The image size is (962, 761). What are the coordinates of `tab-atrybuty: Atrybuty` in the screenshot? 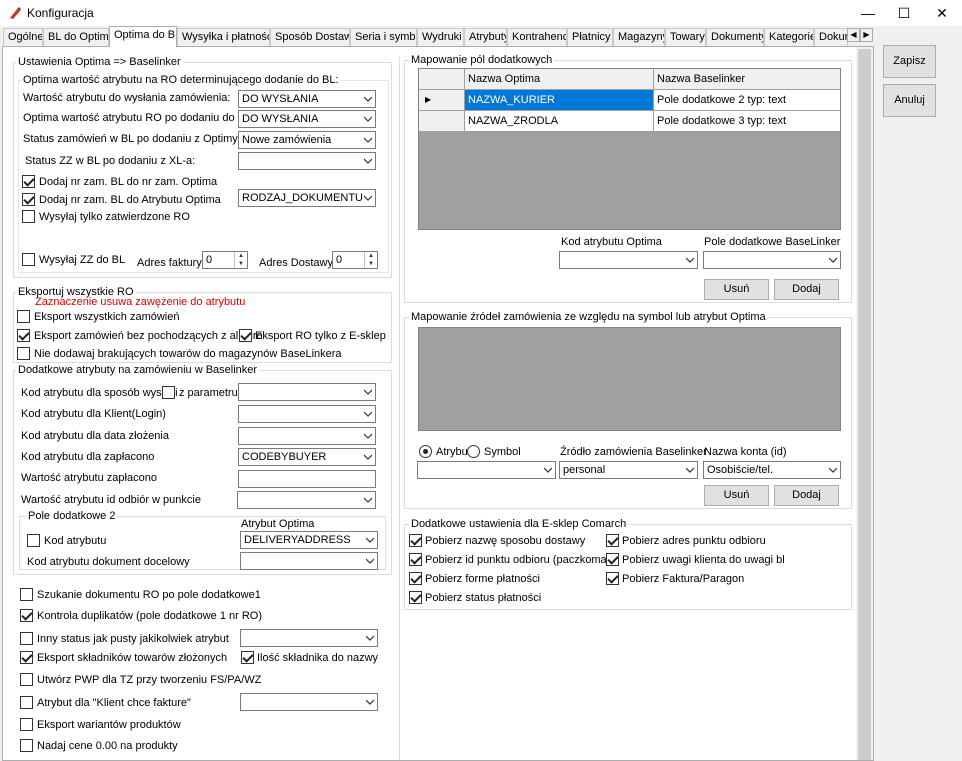 It's located at (485, 37).